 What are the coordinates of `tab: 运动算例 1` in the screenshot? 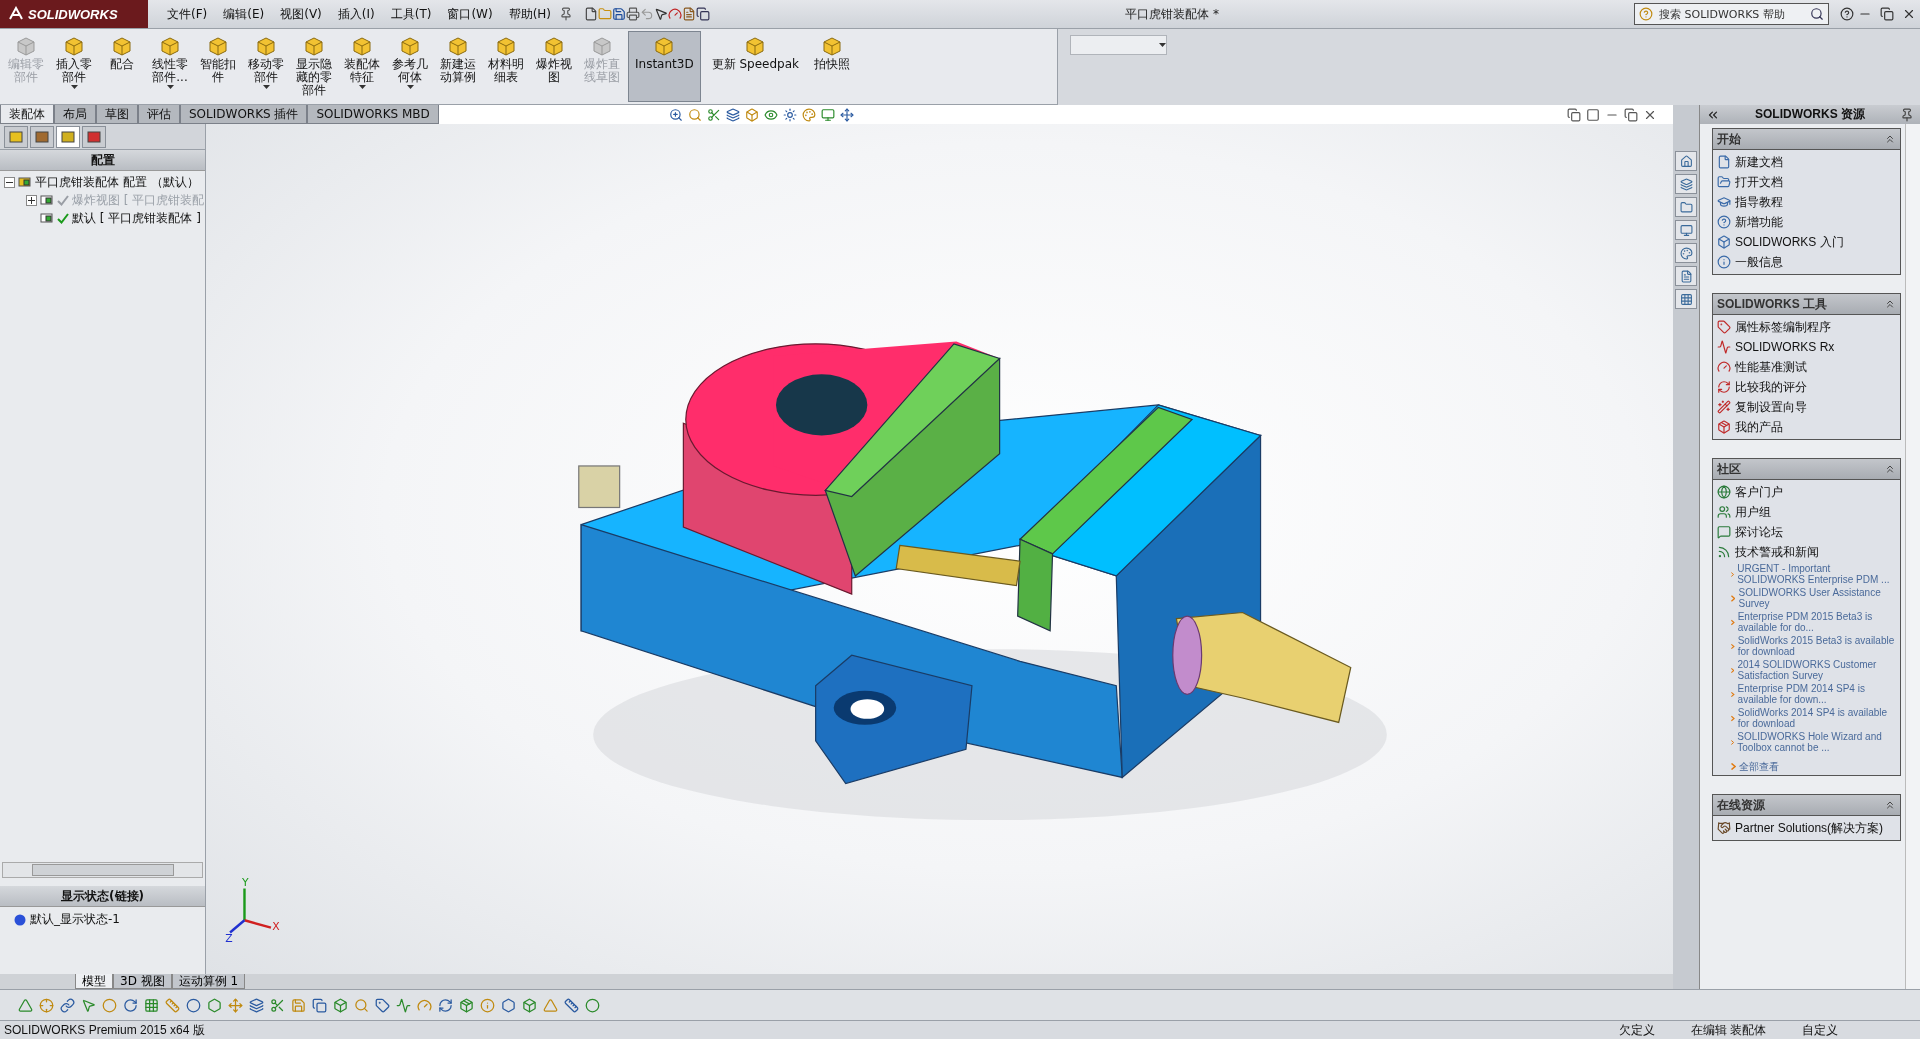 It's located at (208, 981).